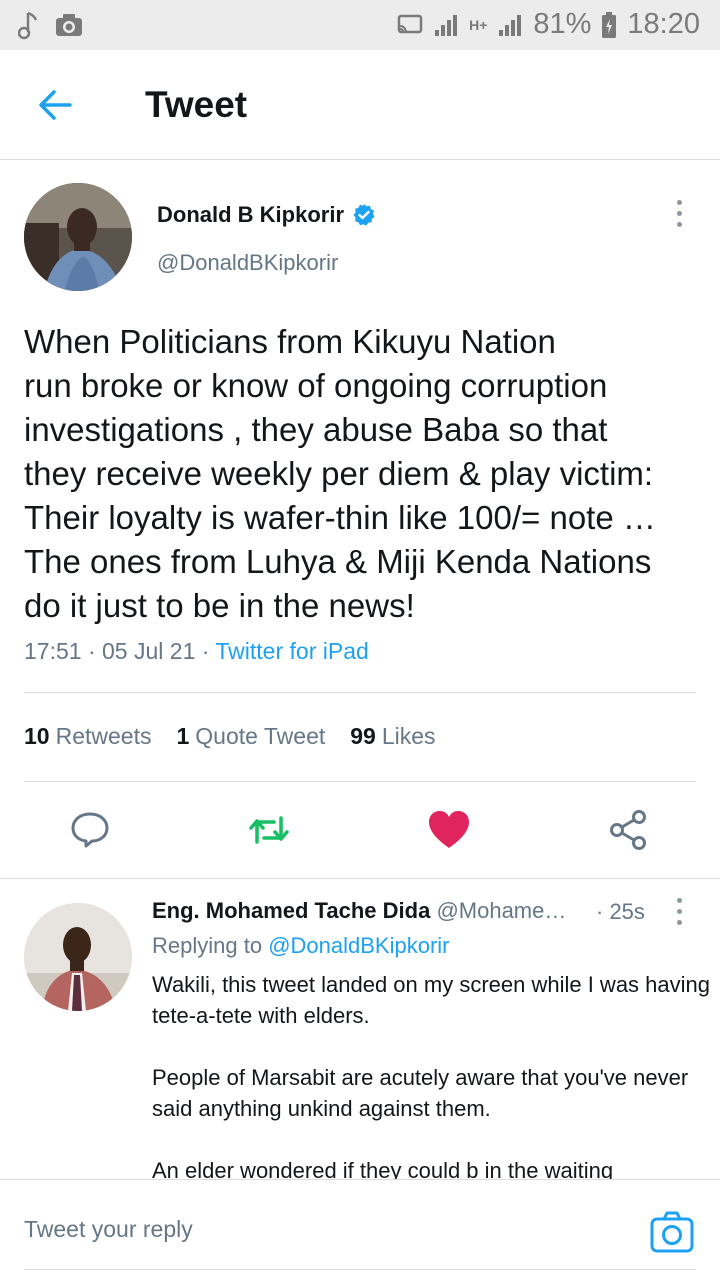 This screenshot has height=1280, width=720. Describe the element at coordinates (358, 945) in the screenshot. I see `replying-to-handle: @DonaldBKipkorir` at that location.